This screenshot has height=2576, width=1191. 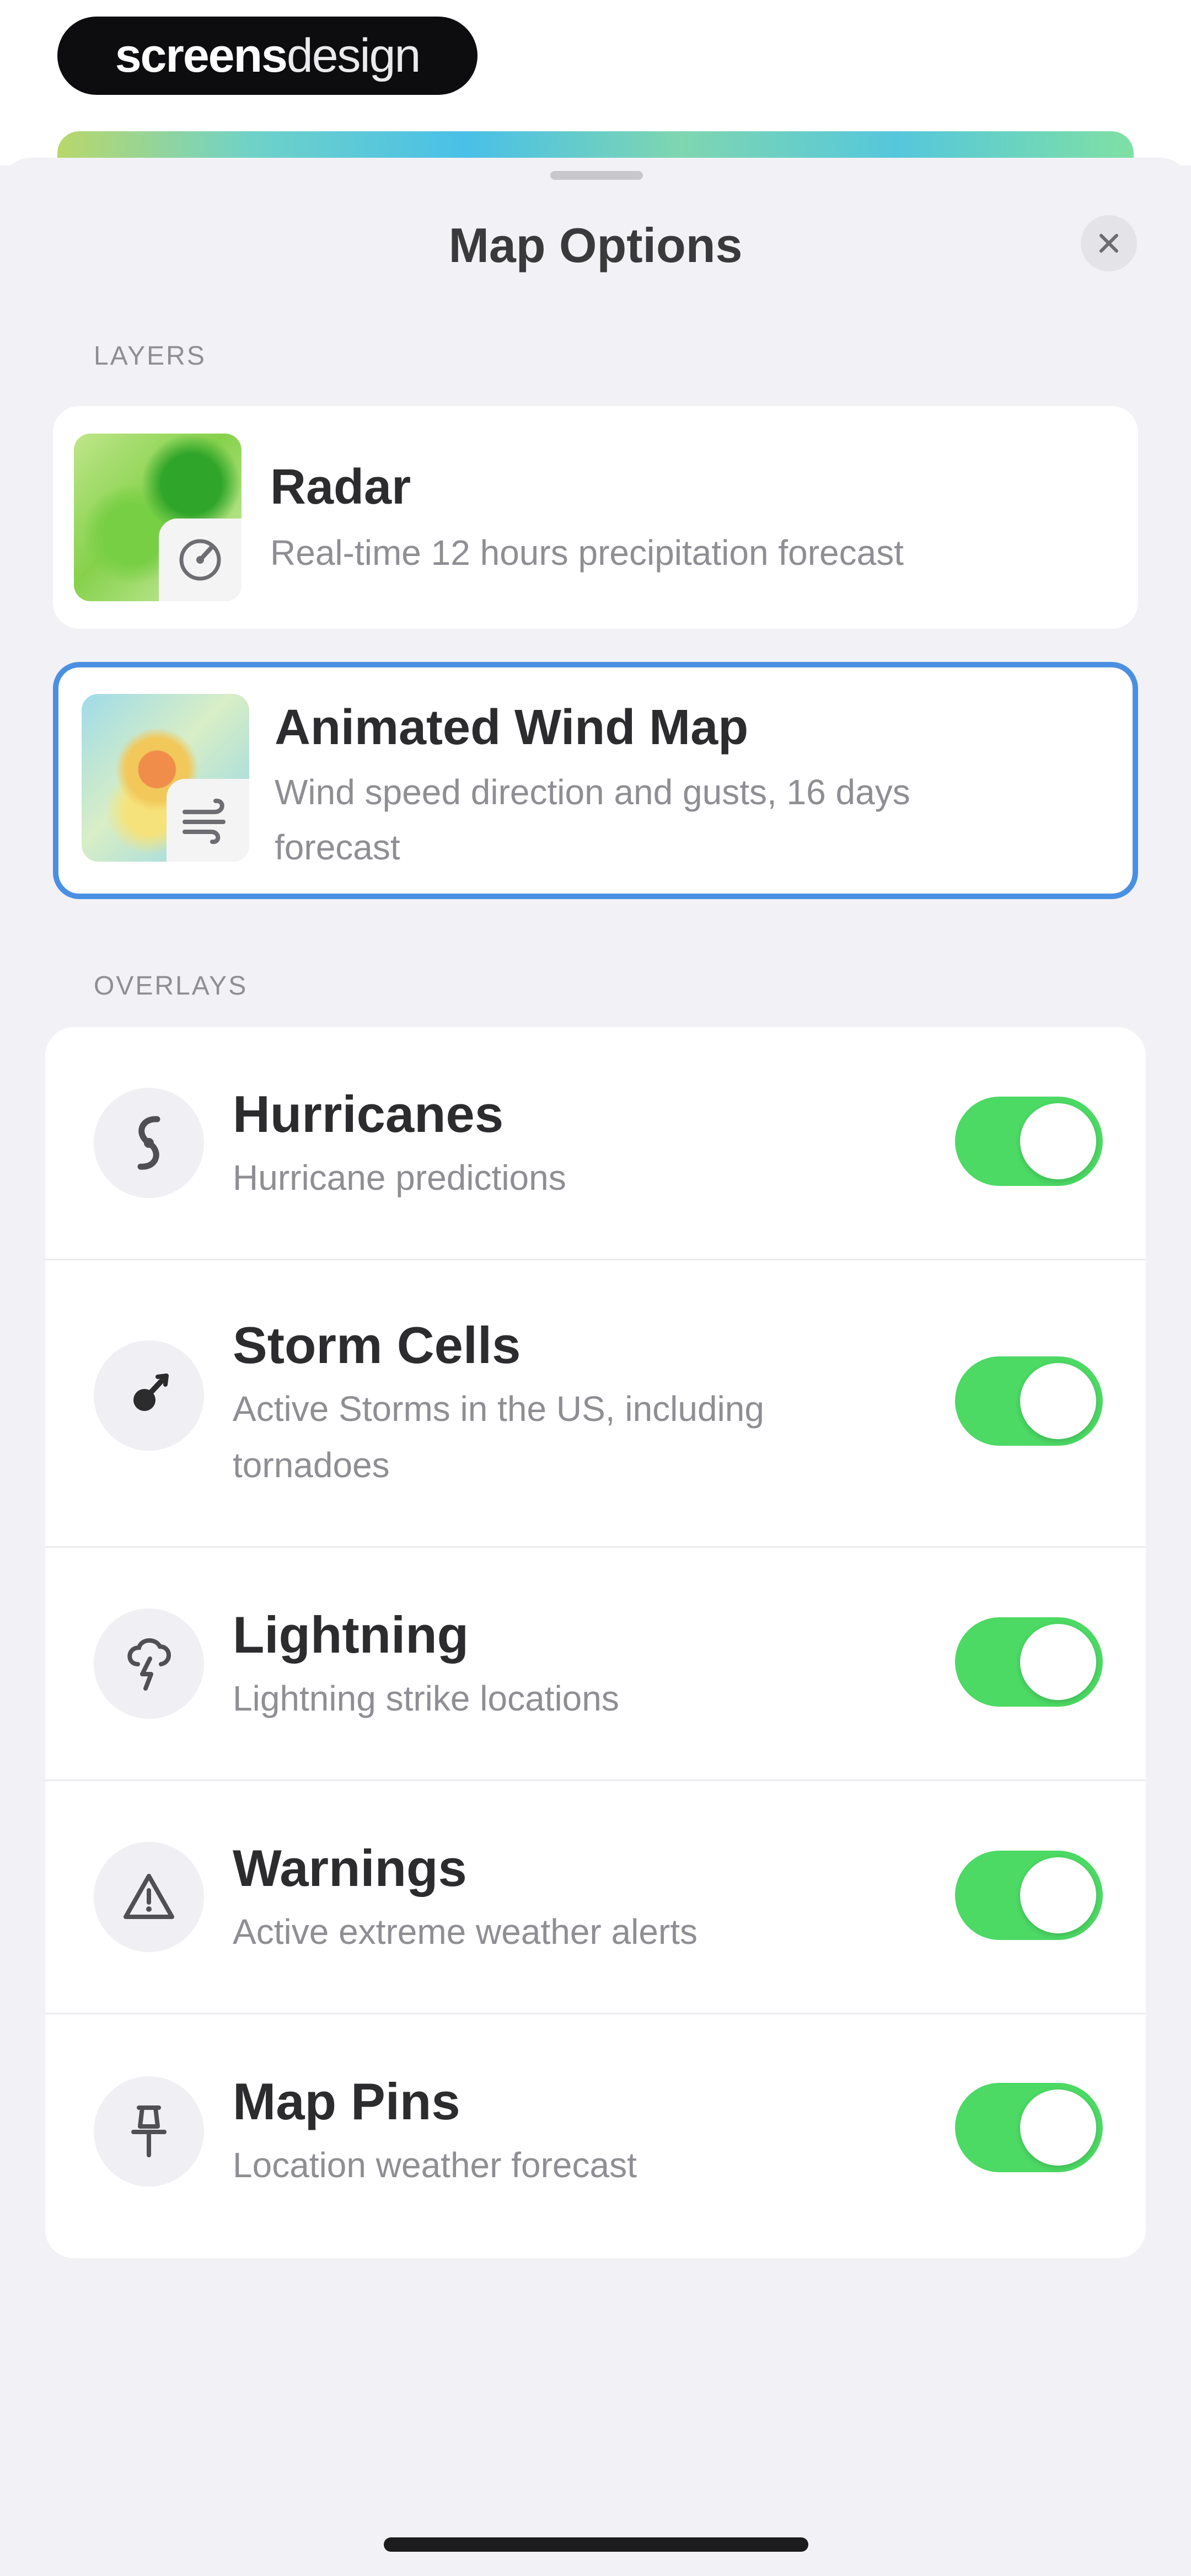 What do you see at coordinates (426, 1698) in the screenshot?
I see `overlay-subtitle-lightning: Lightning strike locations` at bounding box center [426, 1698].